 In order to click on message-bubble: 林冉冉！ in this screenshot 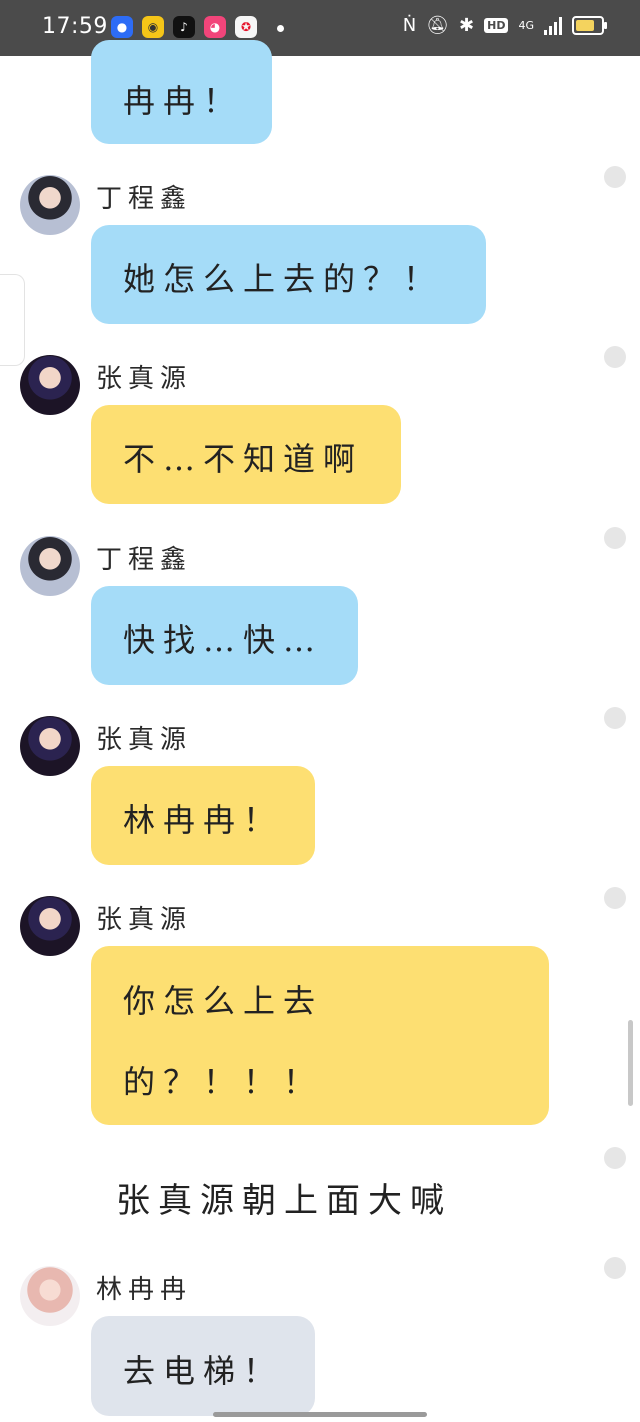, I will do `click(203, 815)`.